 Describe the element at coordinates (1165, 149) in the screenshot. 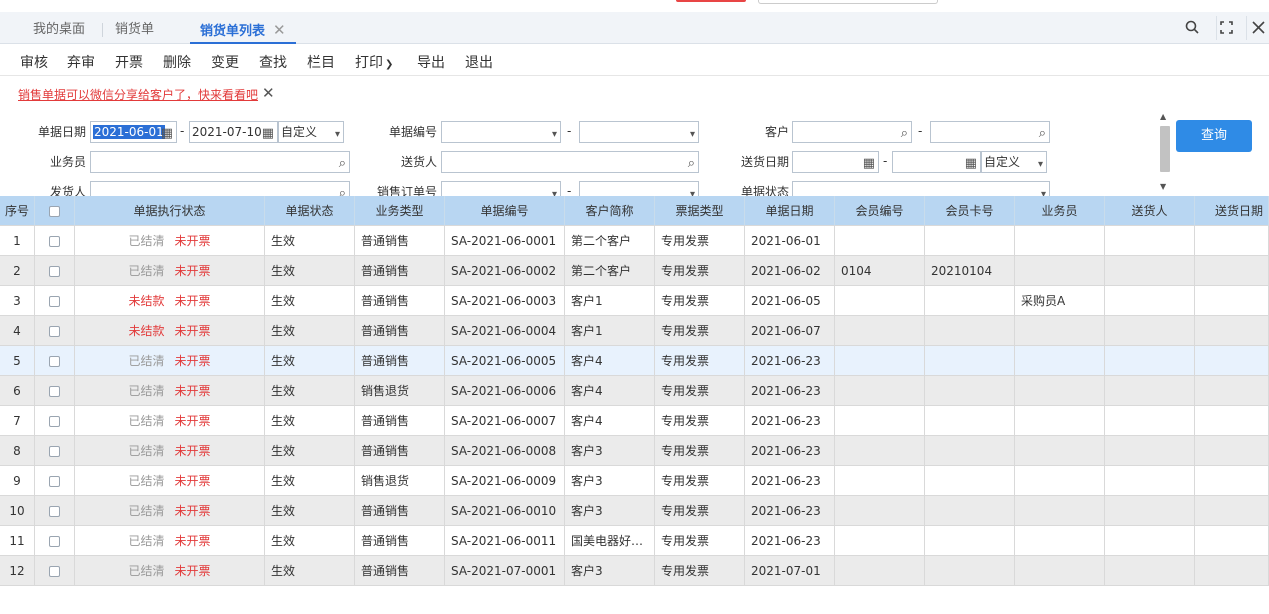

I see `scrollbar-thumb` at that location.